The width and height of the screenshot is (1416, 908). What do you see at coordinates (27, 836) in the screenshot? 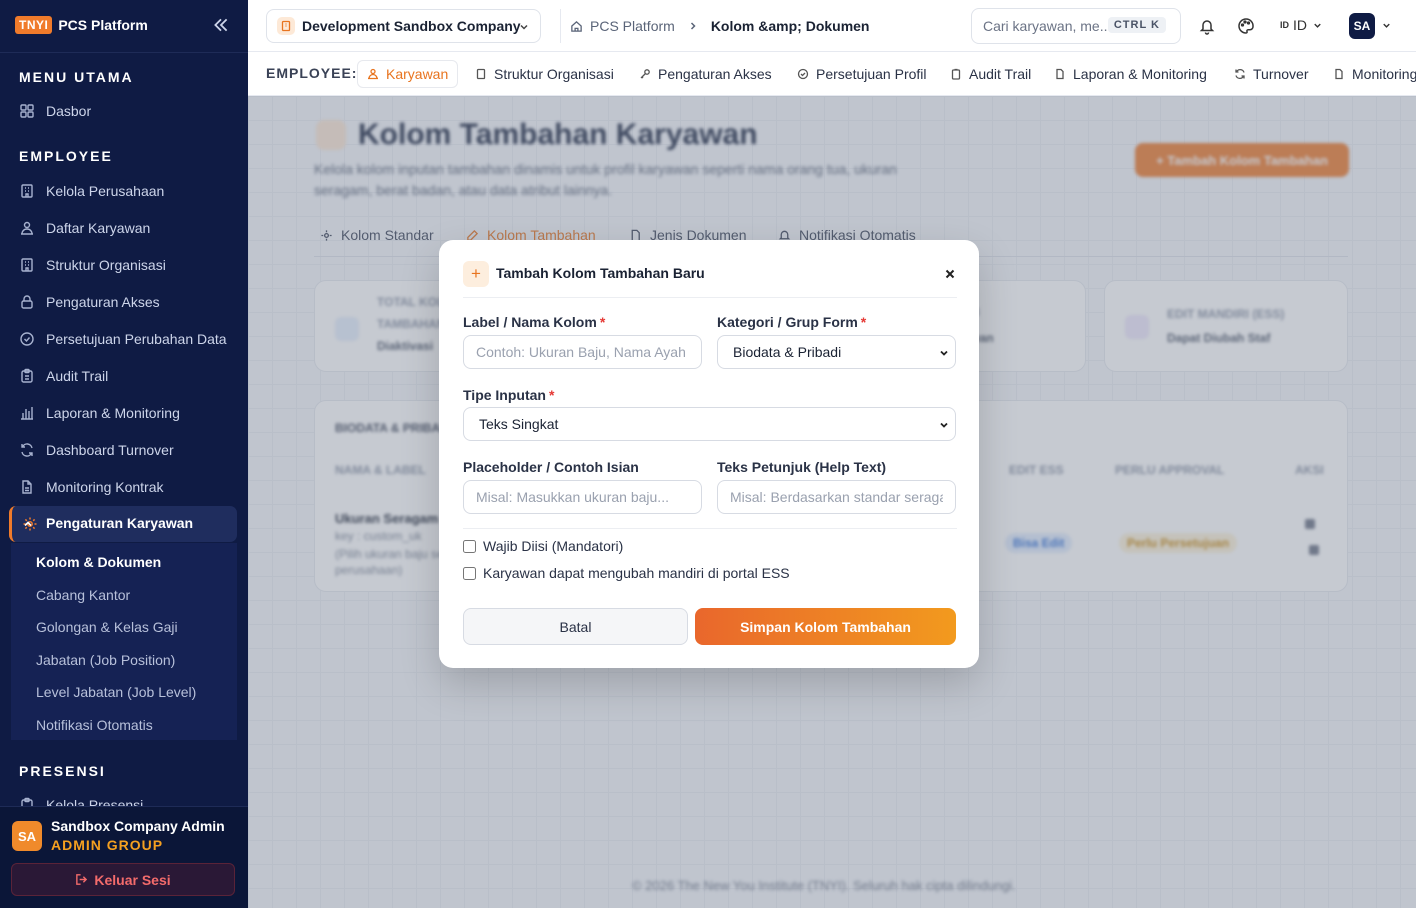
I see `avatar: SA` at bounding box center [27, 836].